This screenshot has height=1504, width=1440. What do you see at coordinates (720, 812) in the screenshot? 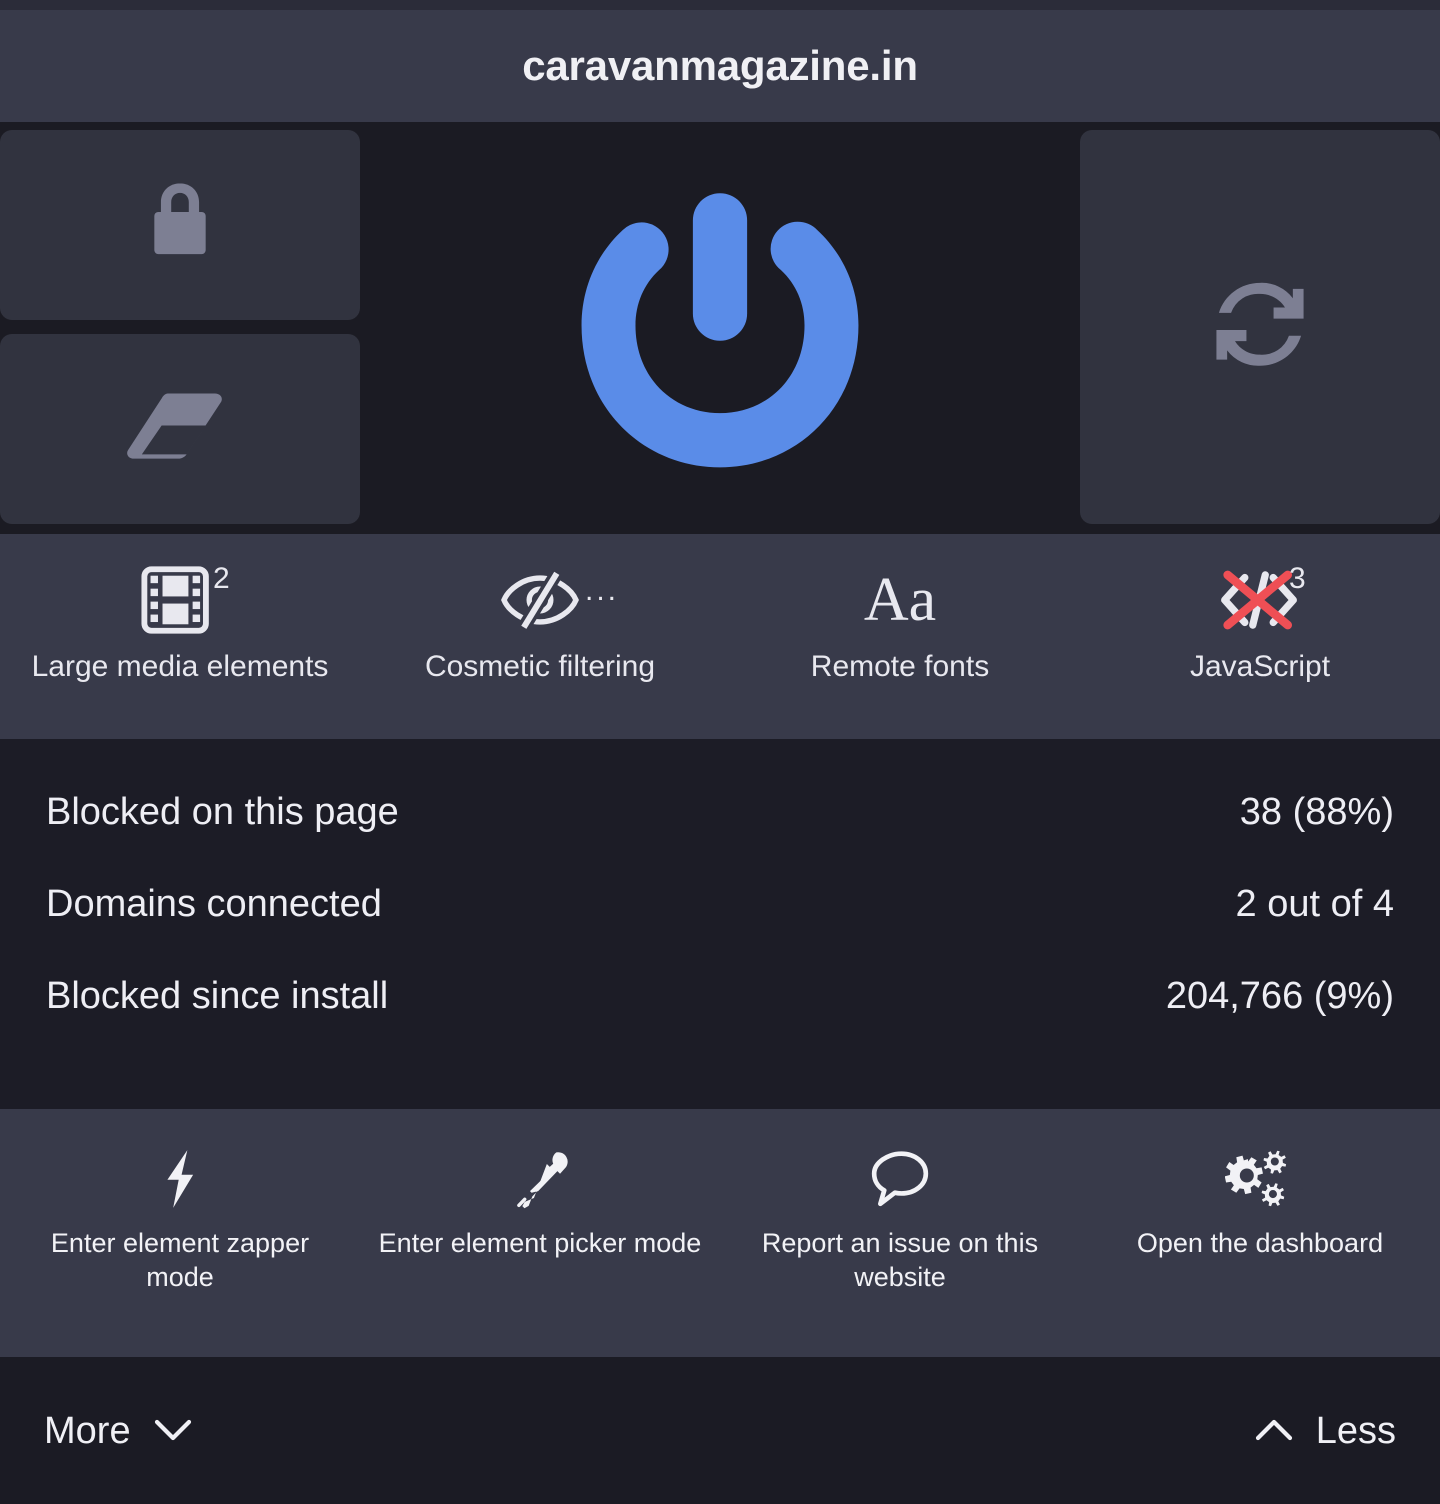
I see `stat-row-blocked-on-page: Blocked on this page 38 (88%)` at bounding box center [720, 812].